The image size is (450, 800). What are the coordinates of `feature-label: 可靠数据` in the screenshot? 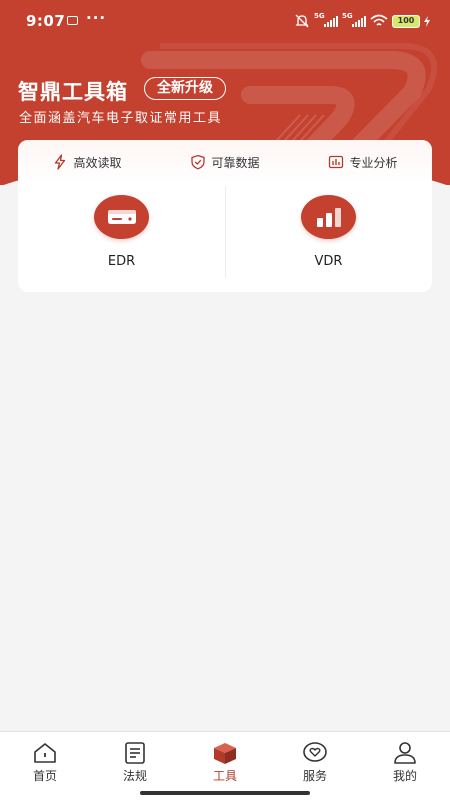 It's located at (235, 162).